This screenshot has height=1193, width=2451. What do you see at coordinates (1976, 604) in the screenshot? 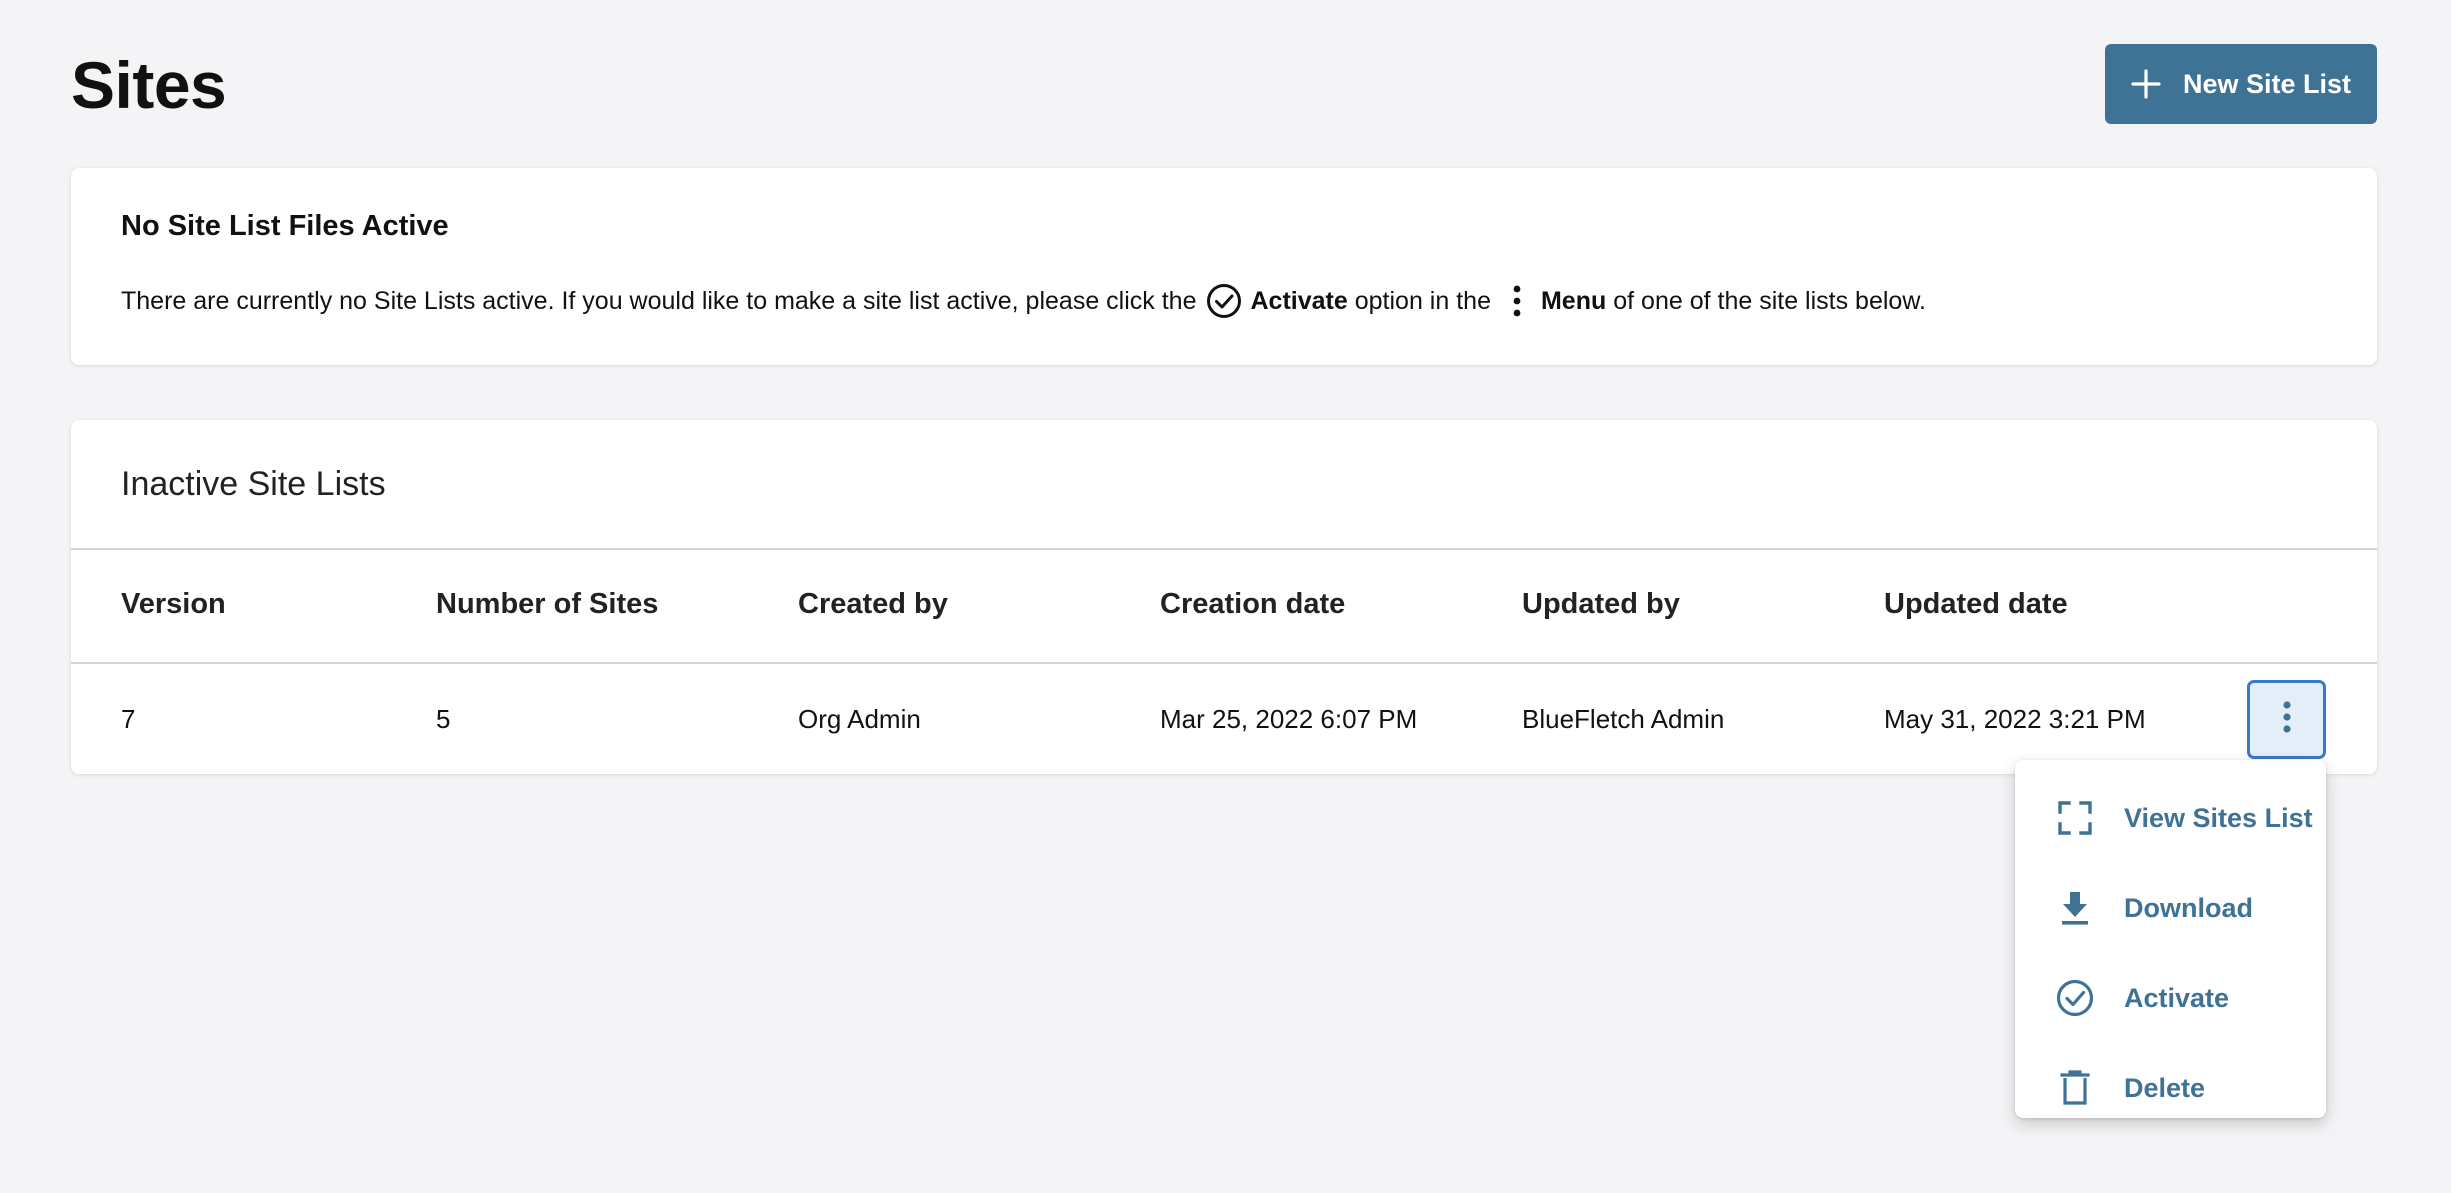
I see `column-header-updated-date: Updated date` at bounding box center [1976, 604].